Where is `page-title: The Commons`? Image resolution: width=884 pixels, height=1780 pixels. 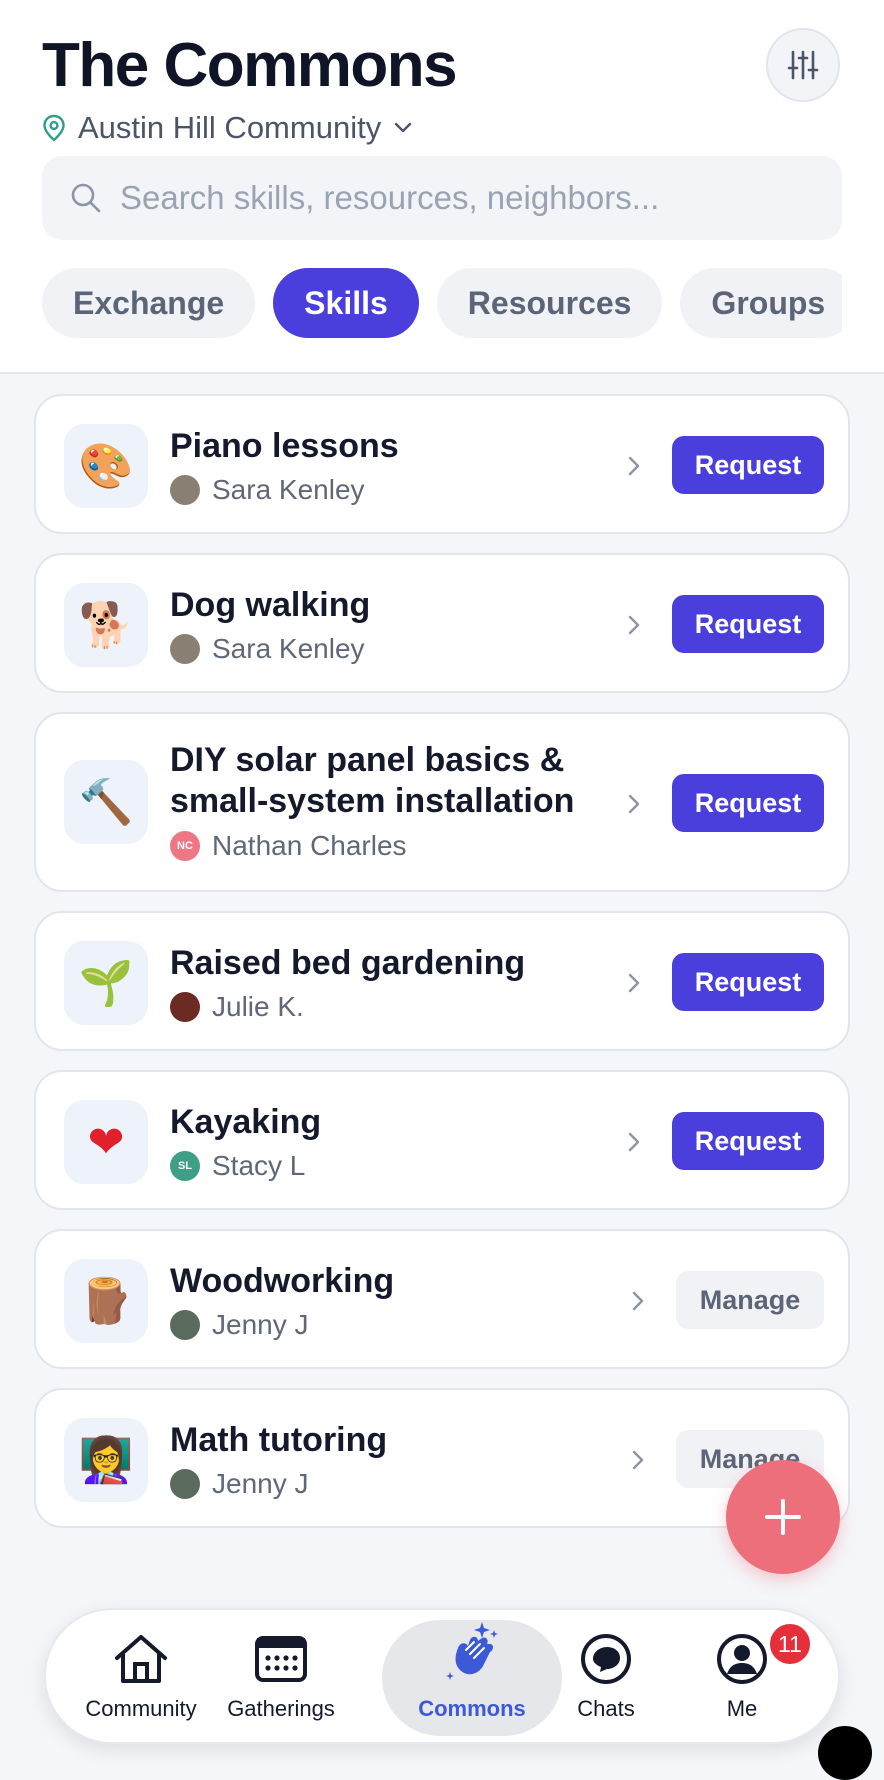 page-title: The Commons is located at coordinates (250, 65).